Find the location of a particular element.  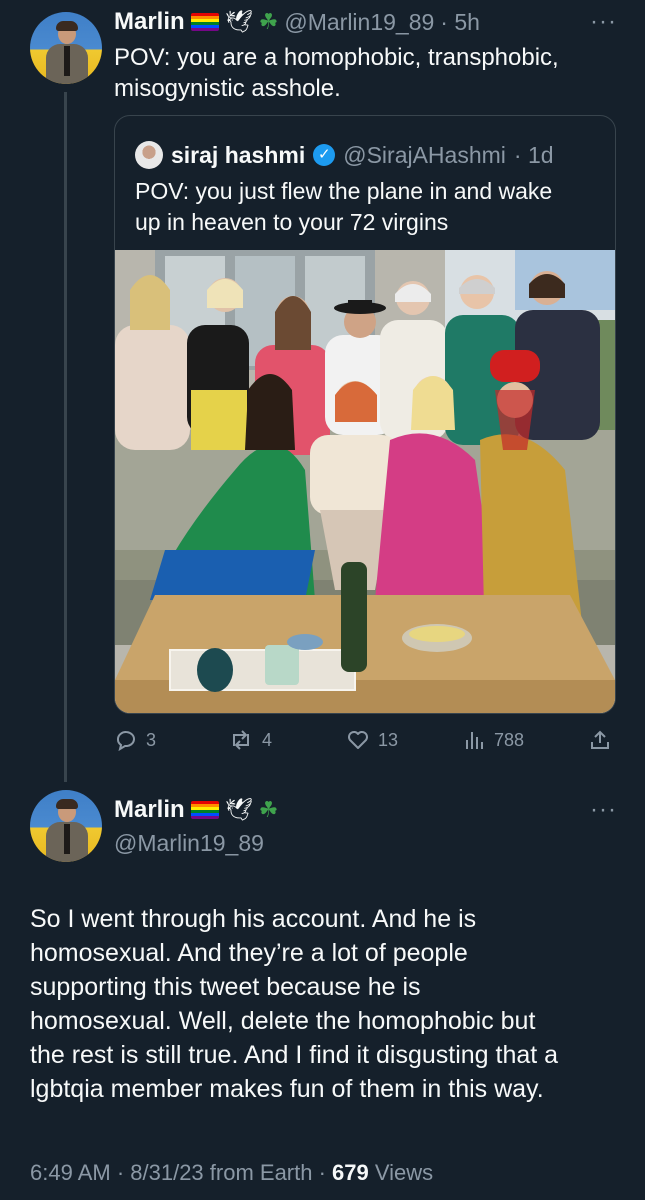

views-chart-icon is located at coordinates (474, 740).